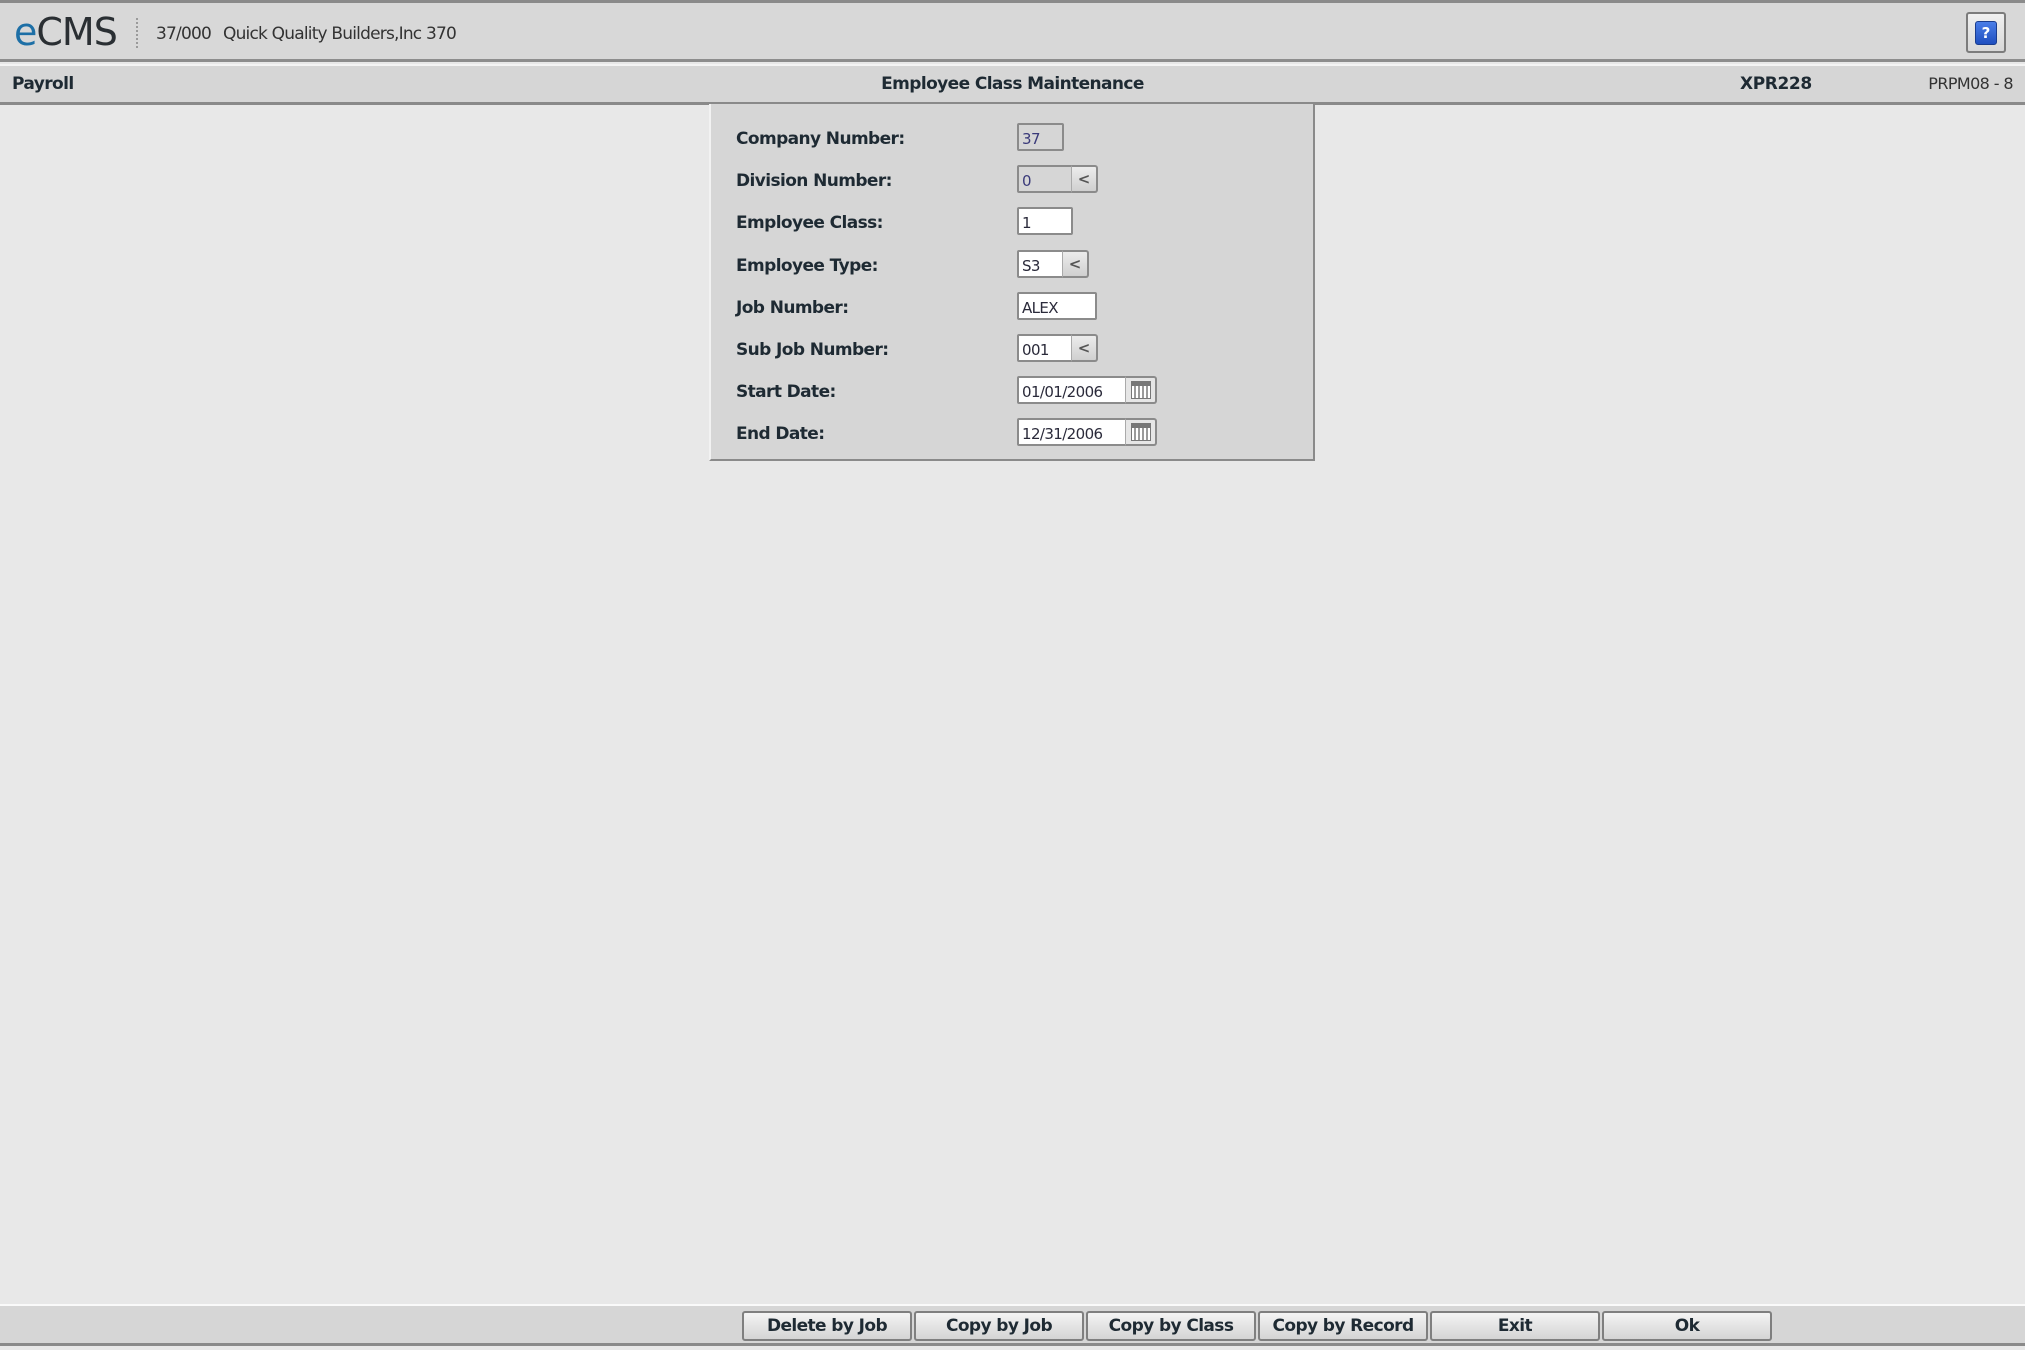 The height and width of the screenshot is (1350, 2025). Describe the element at coordinates (1012, 432) in the screenshot. I see `end-date-row: End Date:` at that location.